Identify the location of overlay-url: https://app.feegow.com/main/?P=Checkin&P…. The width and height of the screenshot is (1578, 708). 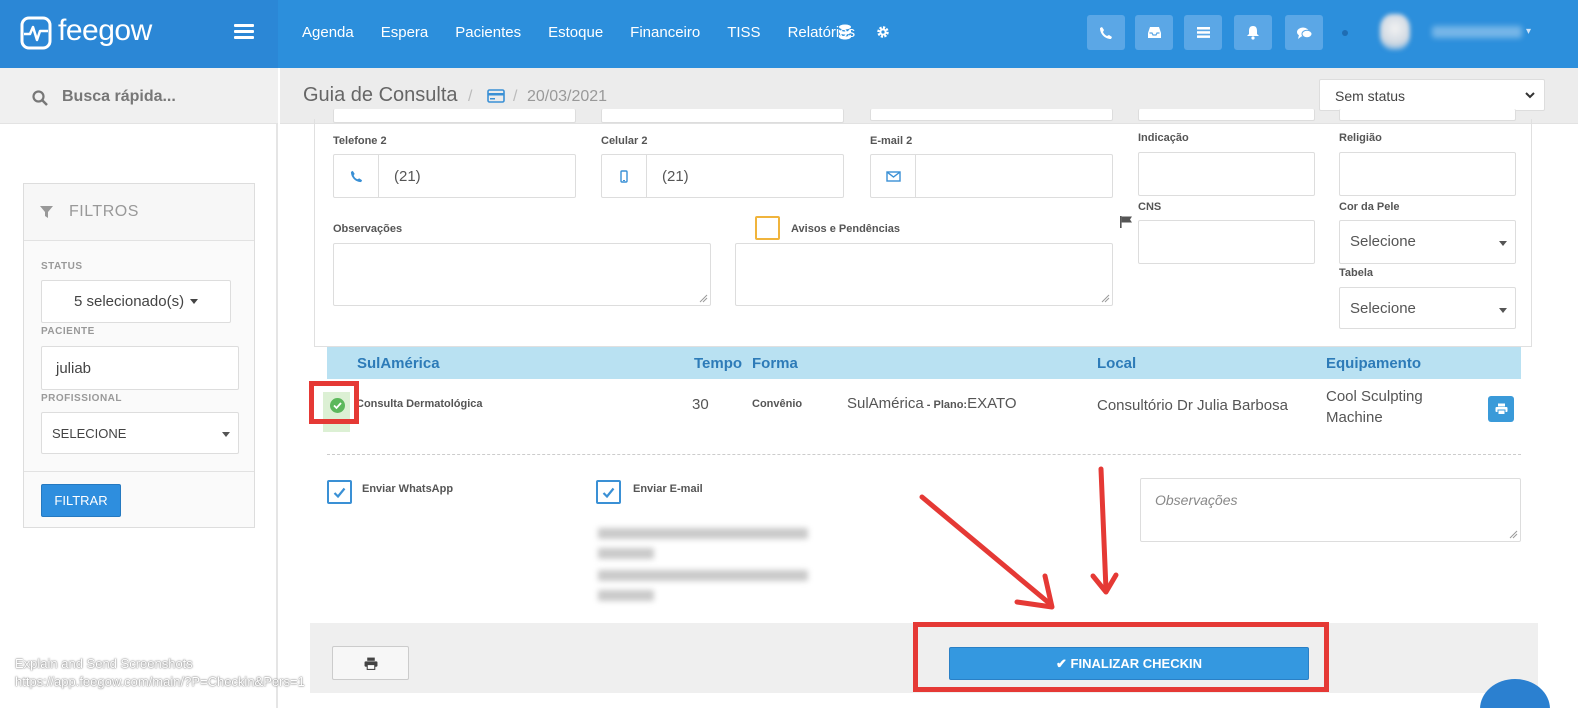
(160, 681).